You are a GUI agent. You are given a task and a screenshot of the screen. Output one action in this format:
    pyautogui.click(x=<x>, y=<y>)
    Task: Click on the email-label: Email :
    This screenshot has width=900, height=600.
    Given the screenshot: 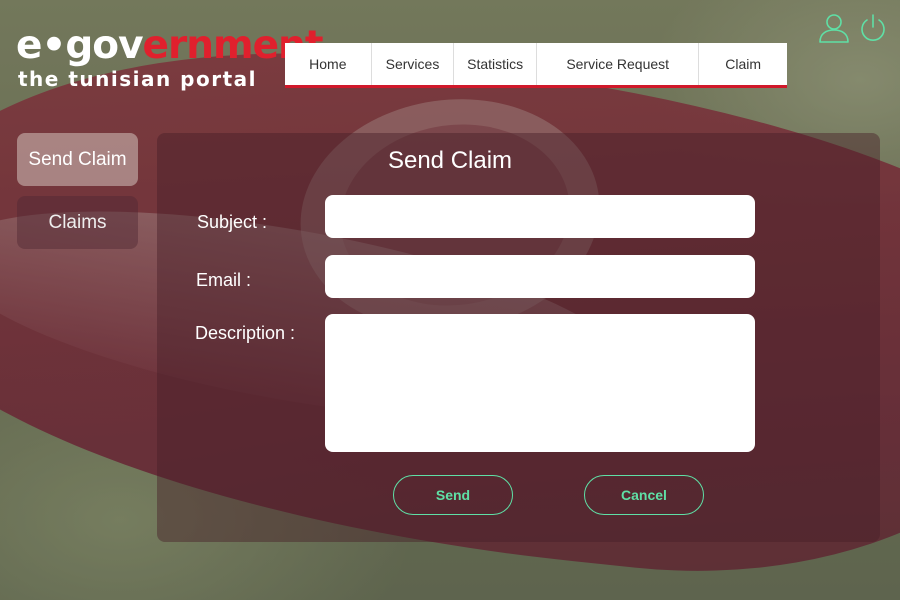 What is the action you would take?
    pyautogui.click(x=224, y=280)
    